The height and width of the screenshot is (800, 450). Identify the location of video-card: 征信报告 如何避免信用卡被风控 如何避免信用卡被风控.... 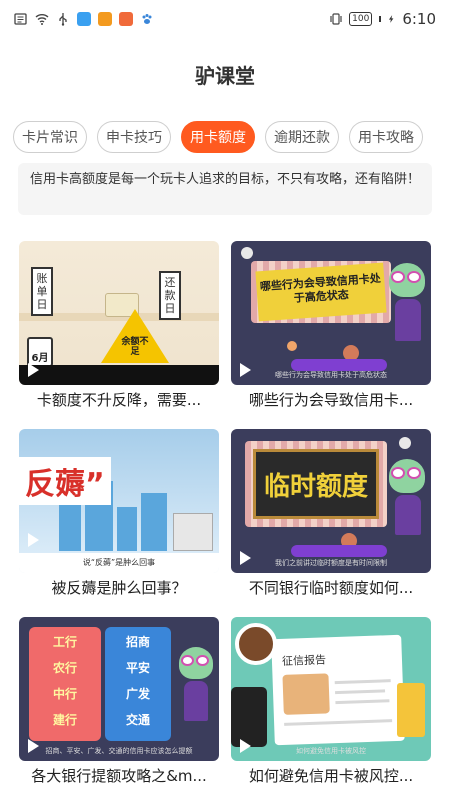
(331, 701).